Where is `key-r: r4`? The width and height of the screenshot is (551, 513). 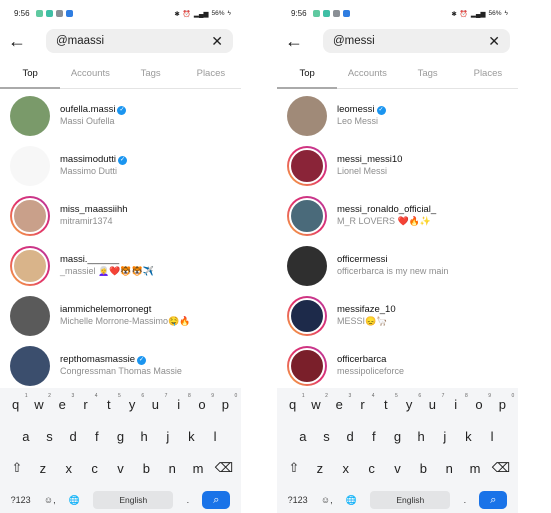 key-r: r4 is located at coordinates (363, 402).